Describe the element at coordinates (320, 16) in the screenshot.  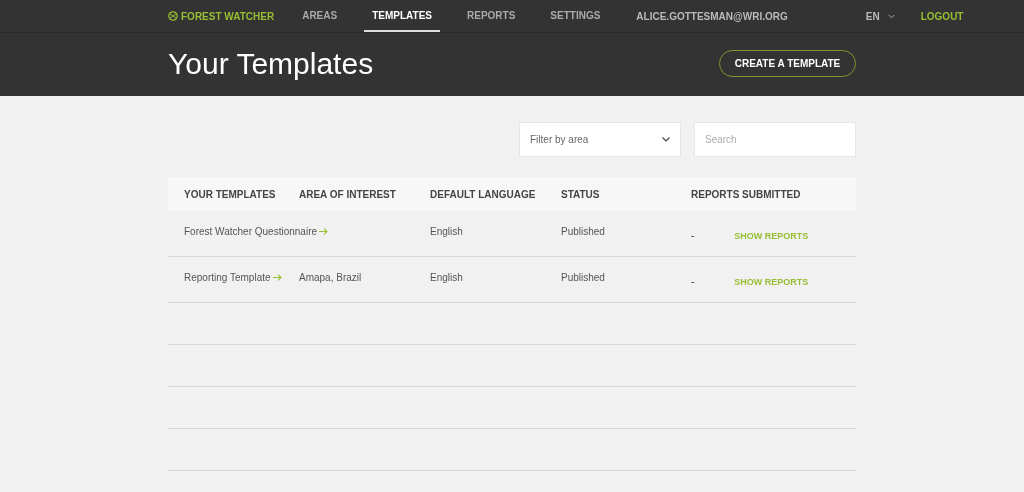
I see `nav-tab: AREAS` at that location.